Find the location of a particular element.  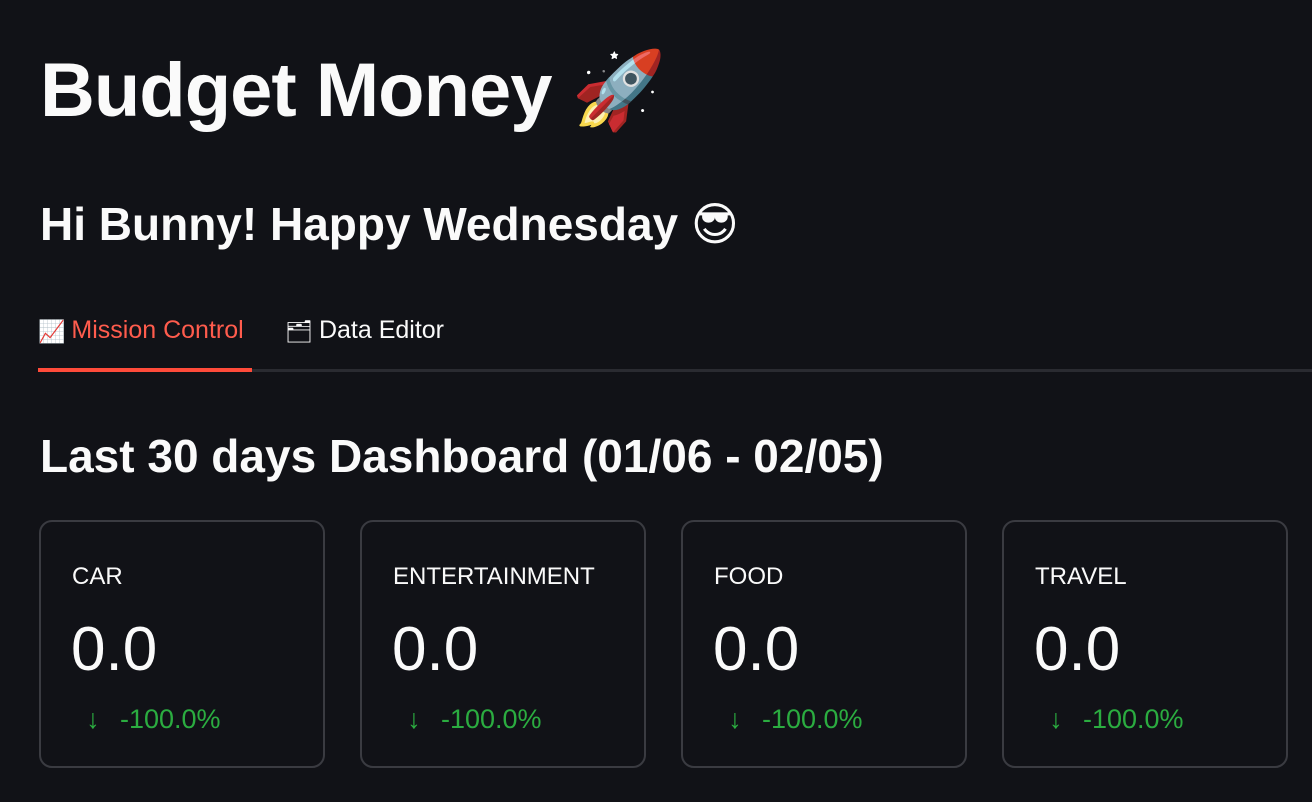

tab-data-editor: 🗂 Data Editor is located at coordinates (364, 330).